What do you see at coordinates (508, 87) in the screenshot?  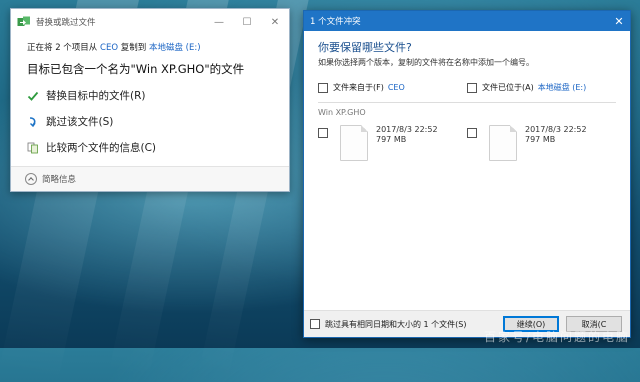 I see `dest-column-label: 文件已位于(A)` at bounding box center [508, 87].